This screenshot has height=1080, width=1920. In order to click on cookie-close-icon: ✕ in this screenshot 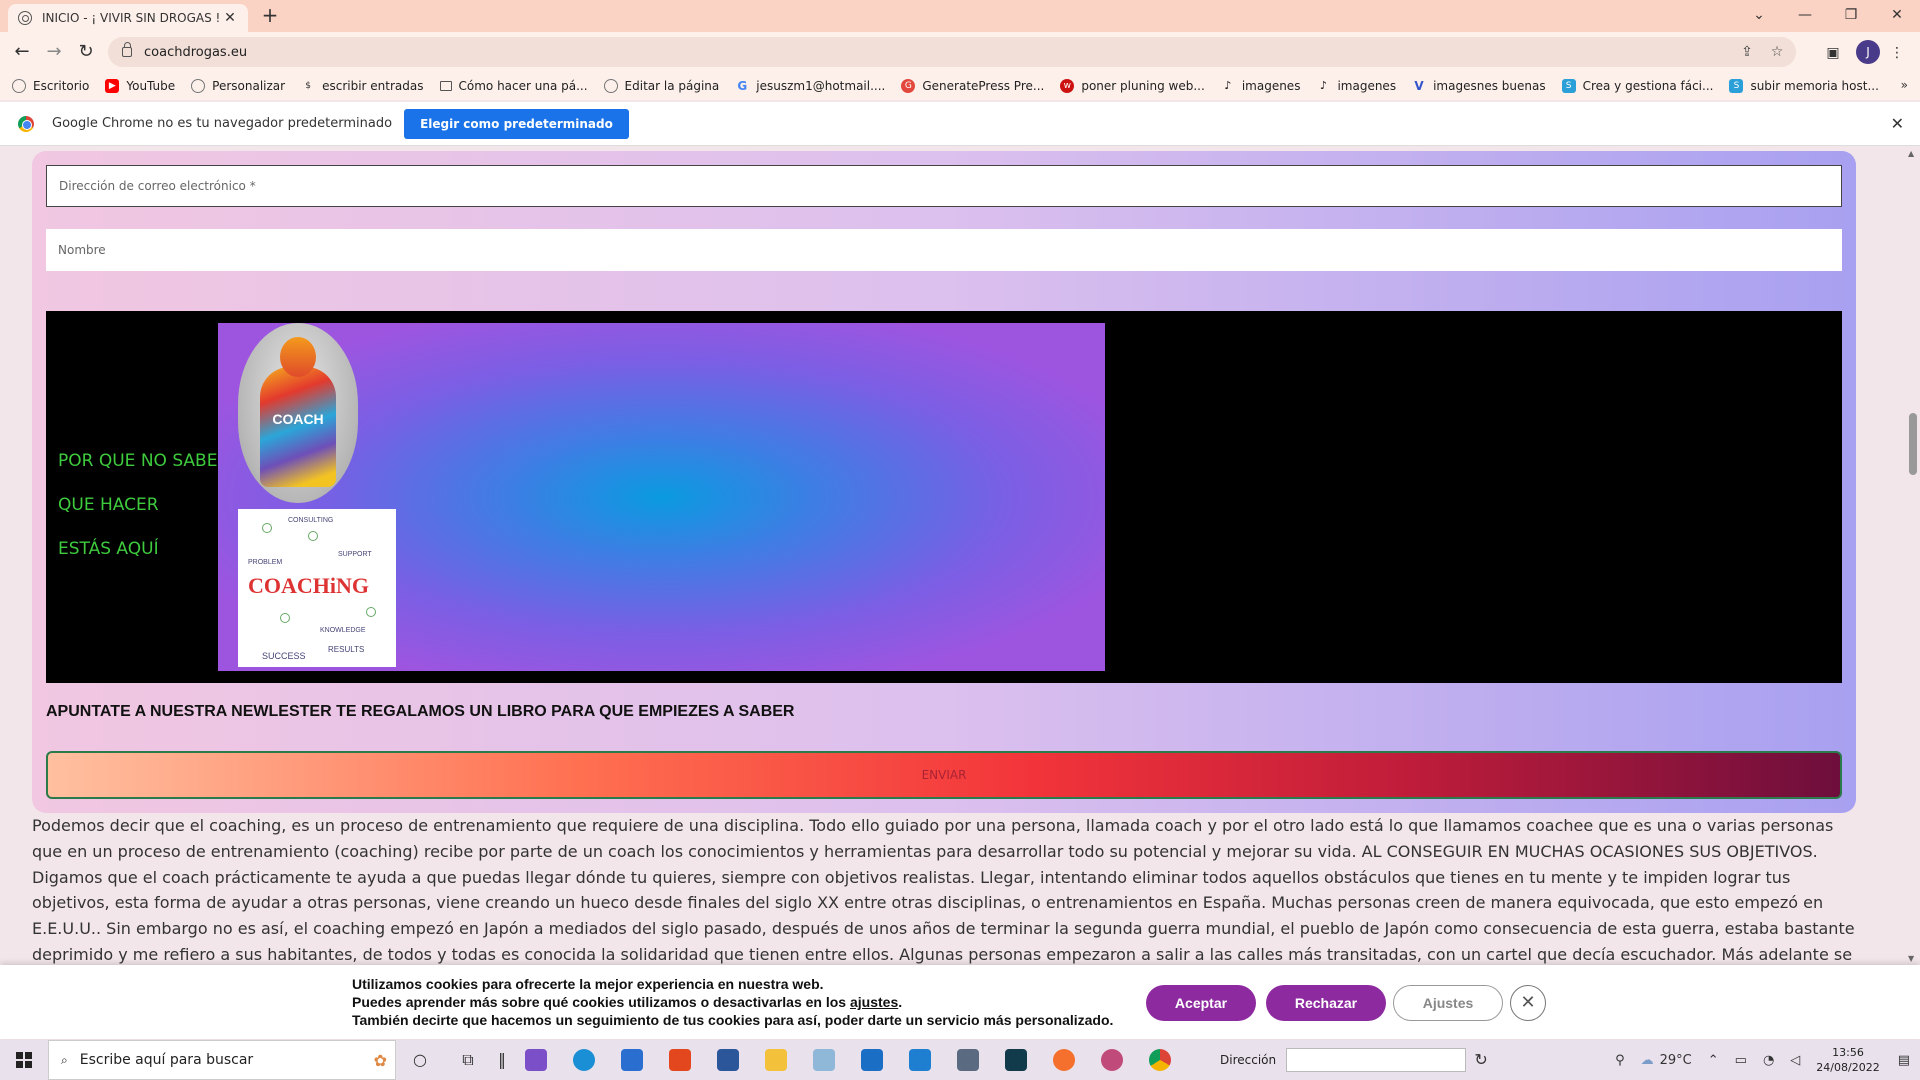, I will do `click(1528, 1003)`.